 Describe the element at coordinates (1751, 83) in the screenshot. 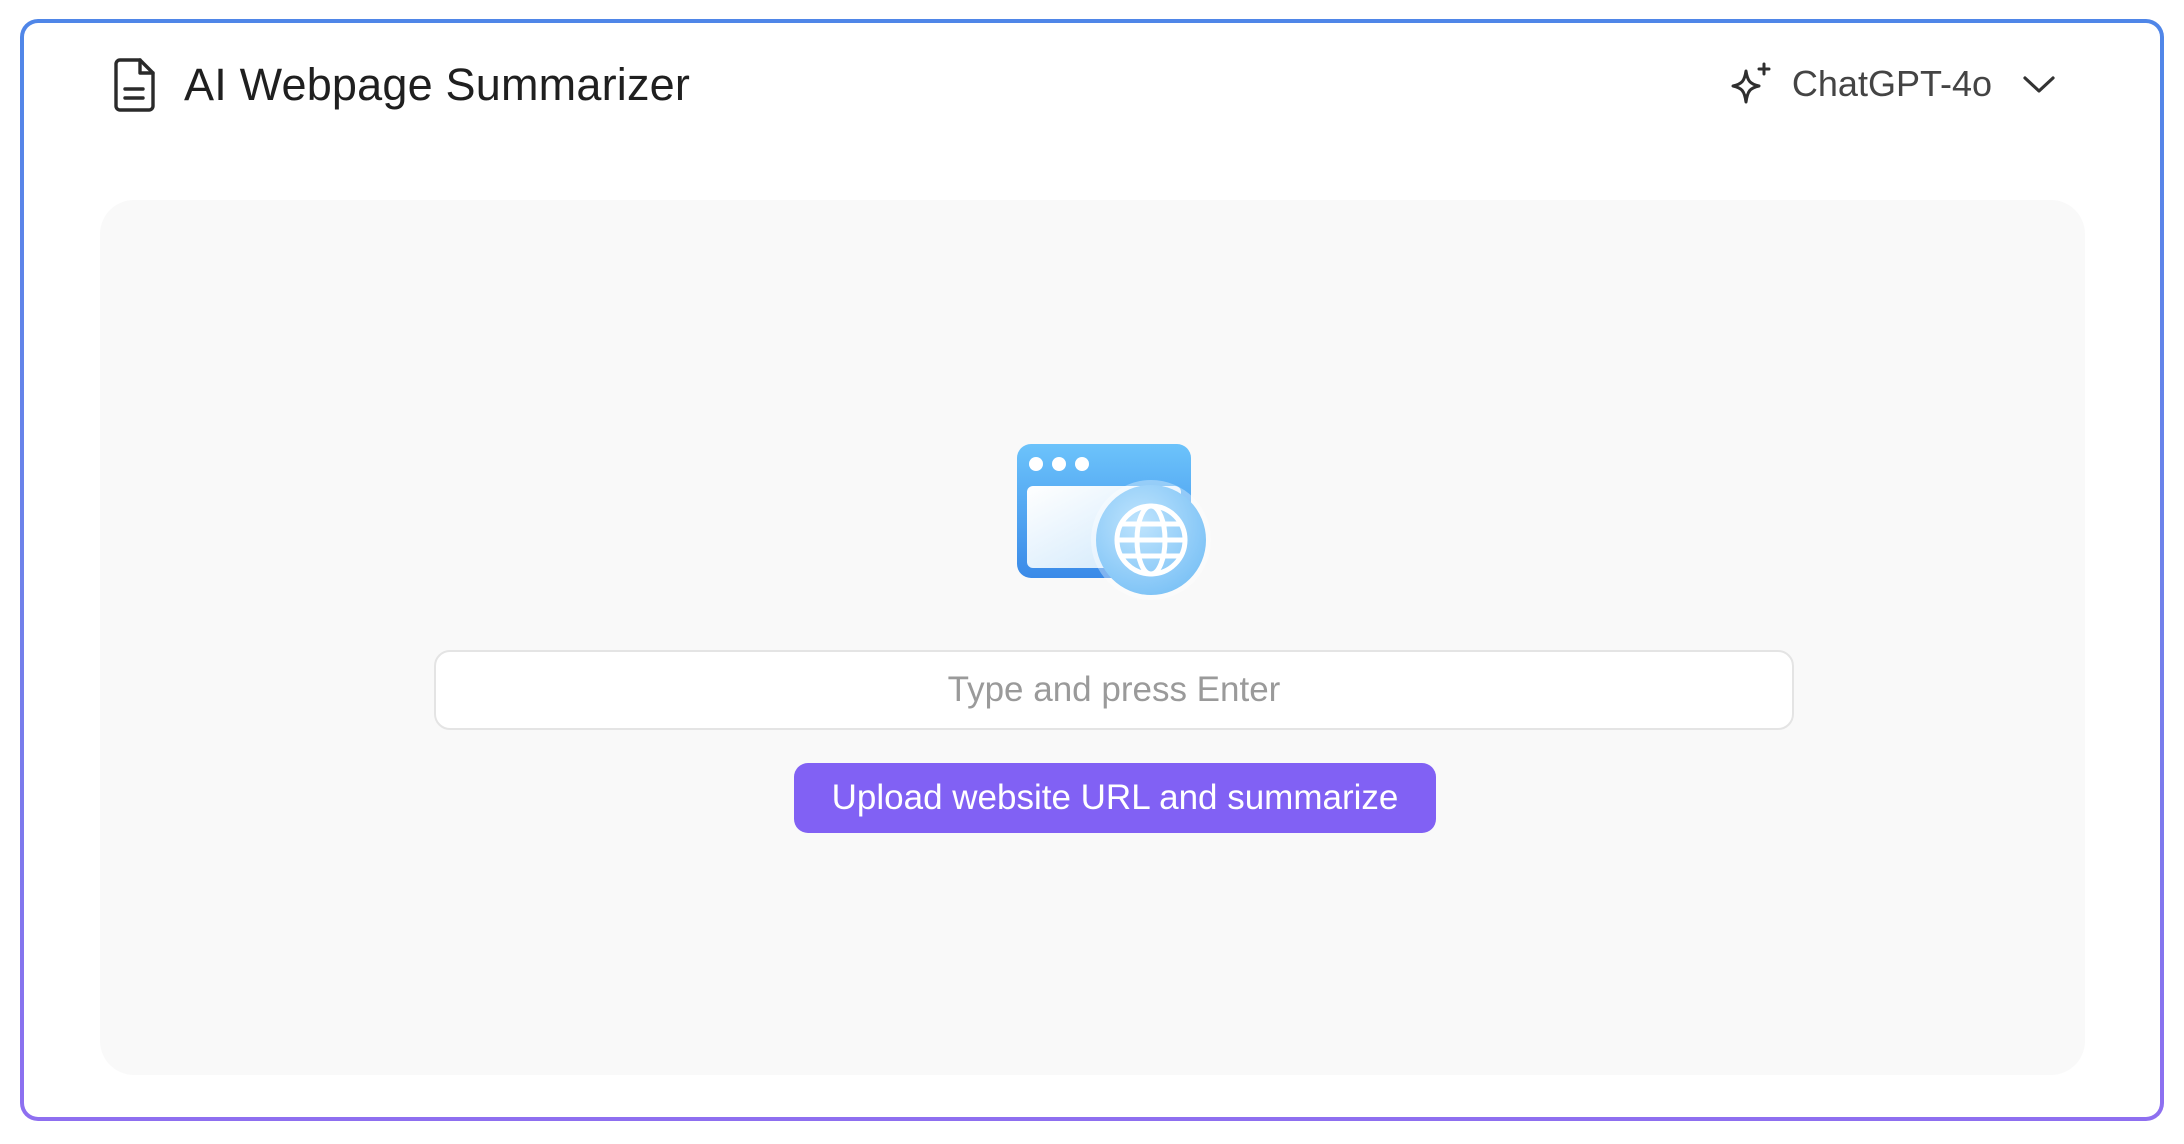

I see `sparkle-icon` at that location.